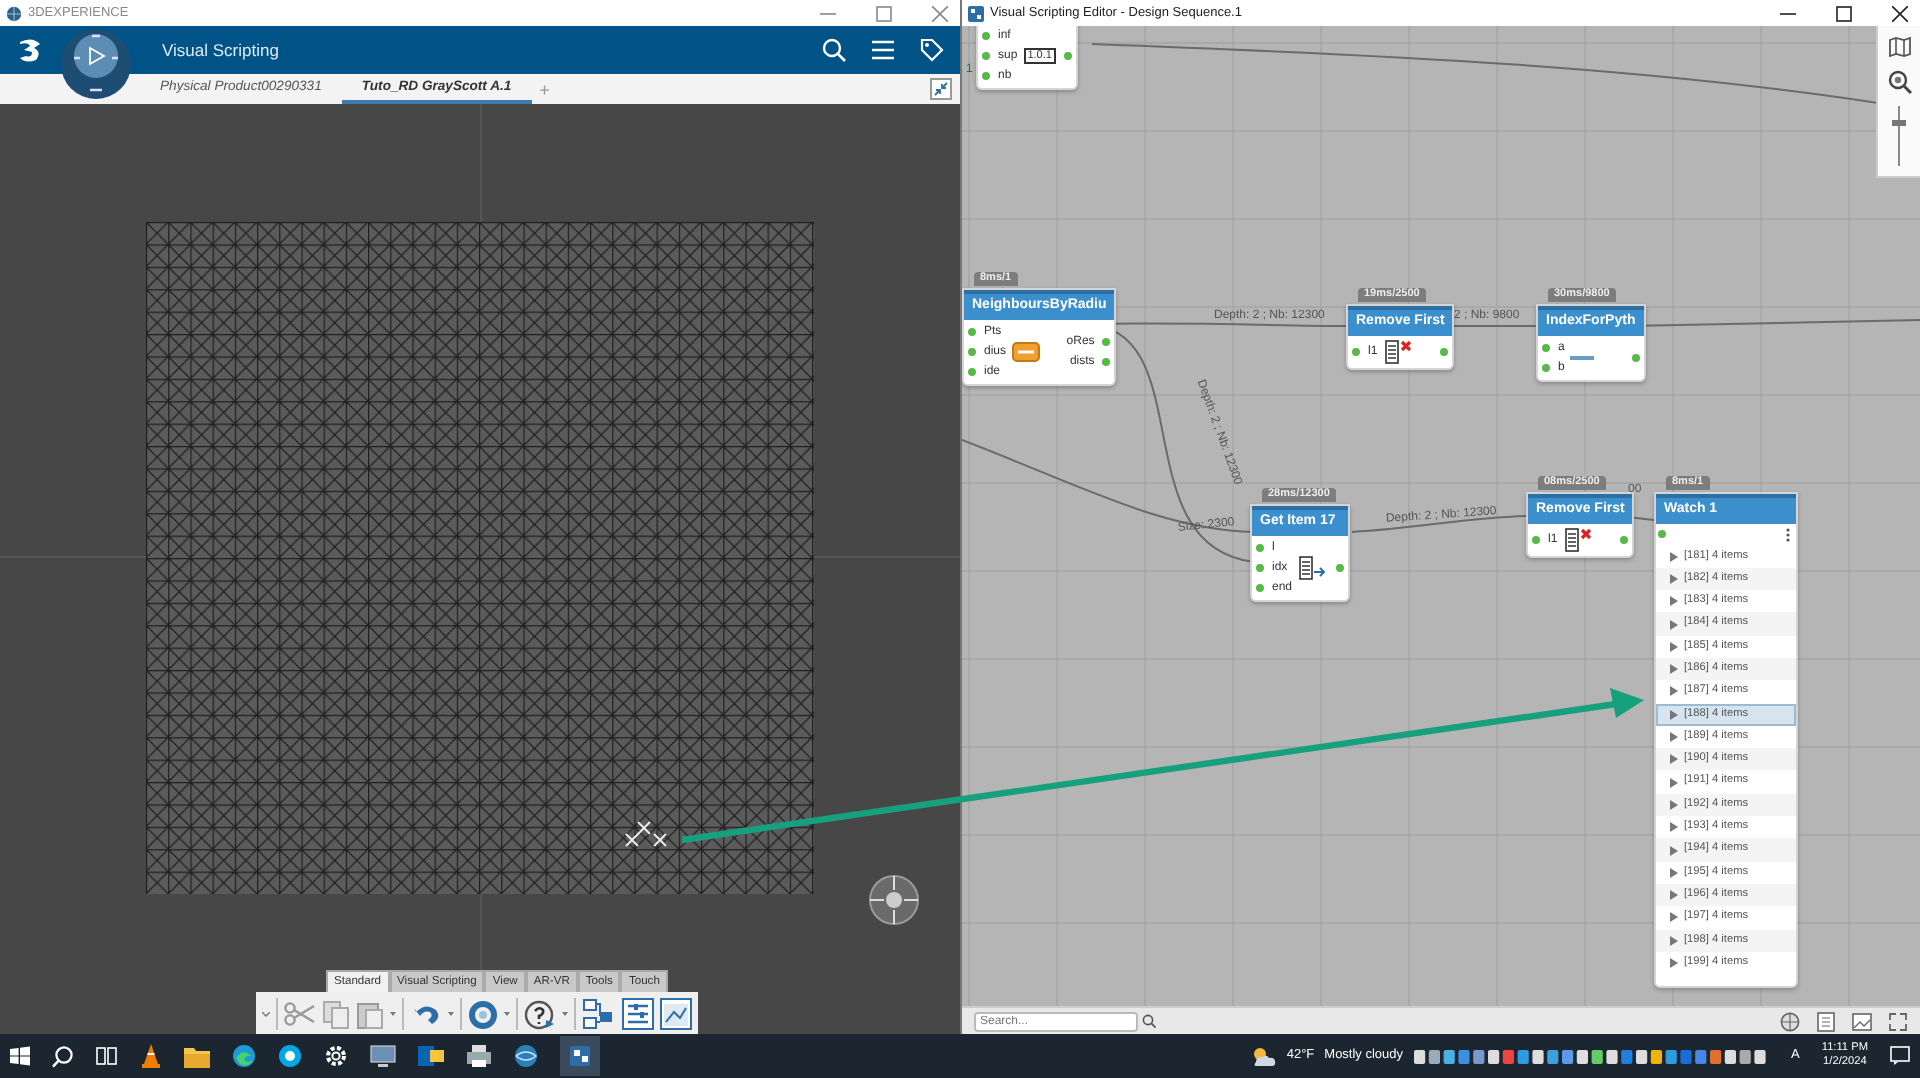  I want to click on fullscreen-button, so click(941, 89).